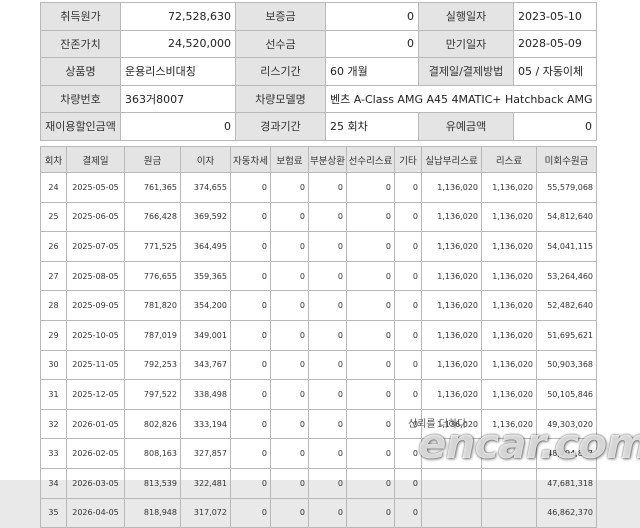 The image size is (640, 528). I want to click on schedule-header-cell: 미회수원금, so click(566, 159).